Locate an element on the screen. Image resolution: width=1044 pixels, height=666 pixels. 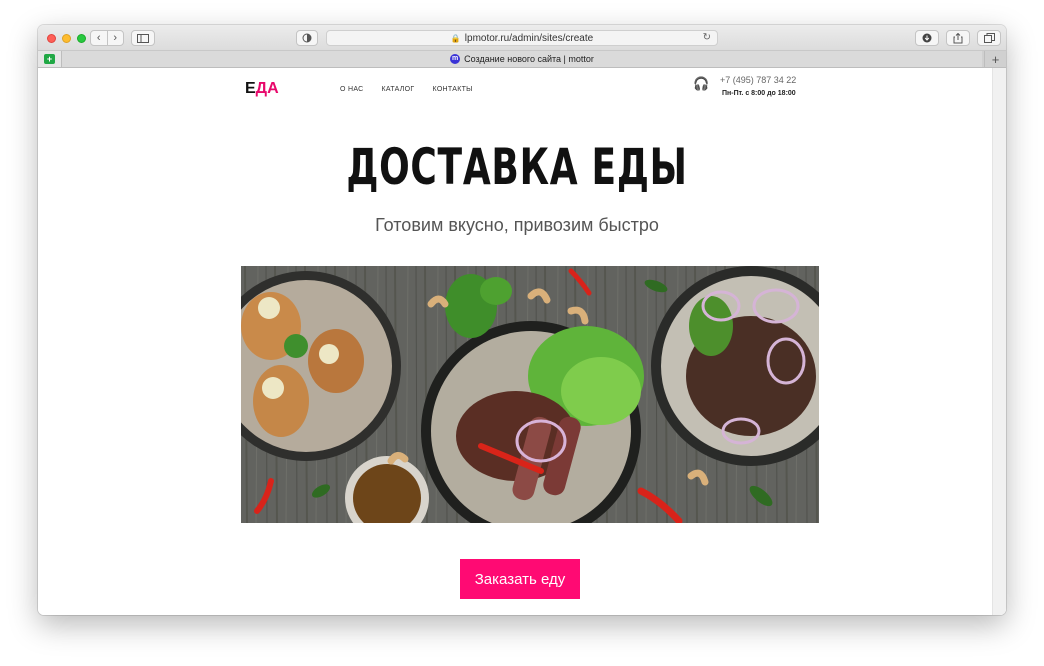
url-text: lpmotor.ru/admin/sites/create is located at coordinates (529, 38).